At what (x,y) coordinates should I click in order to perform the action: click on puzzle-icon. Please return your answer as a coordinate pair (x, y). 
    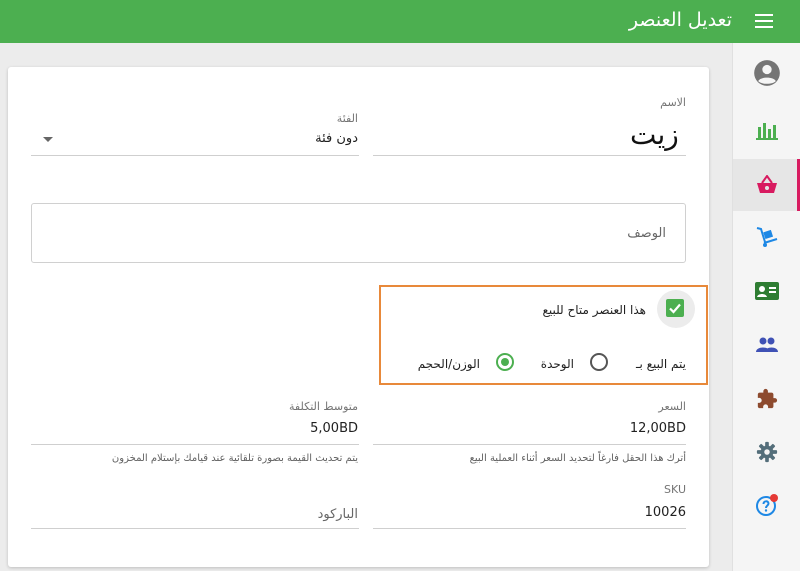
    Looking at the image, I should click on (767, 398).